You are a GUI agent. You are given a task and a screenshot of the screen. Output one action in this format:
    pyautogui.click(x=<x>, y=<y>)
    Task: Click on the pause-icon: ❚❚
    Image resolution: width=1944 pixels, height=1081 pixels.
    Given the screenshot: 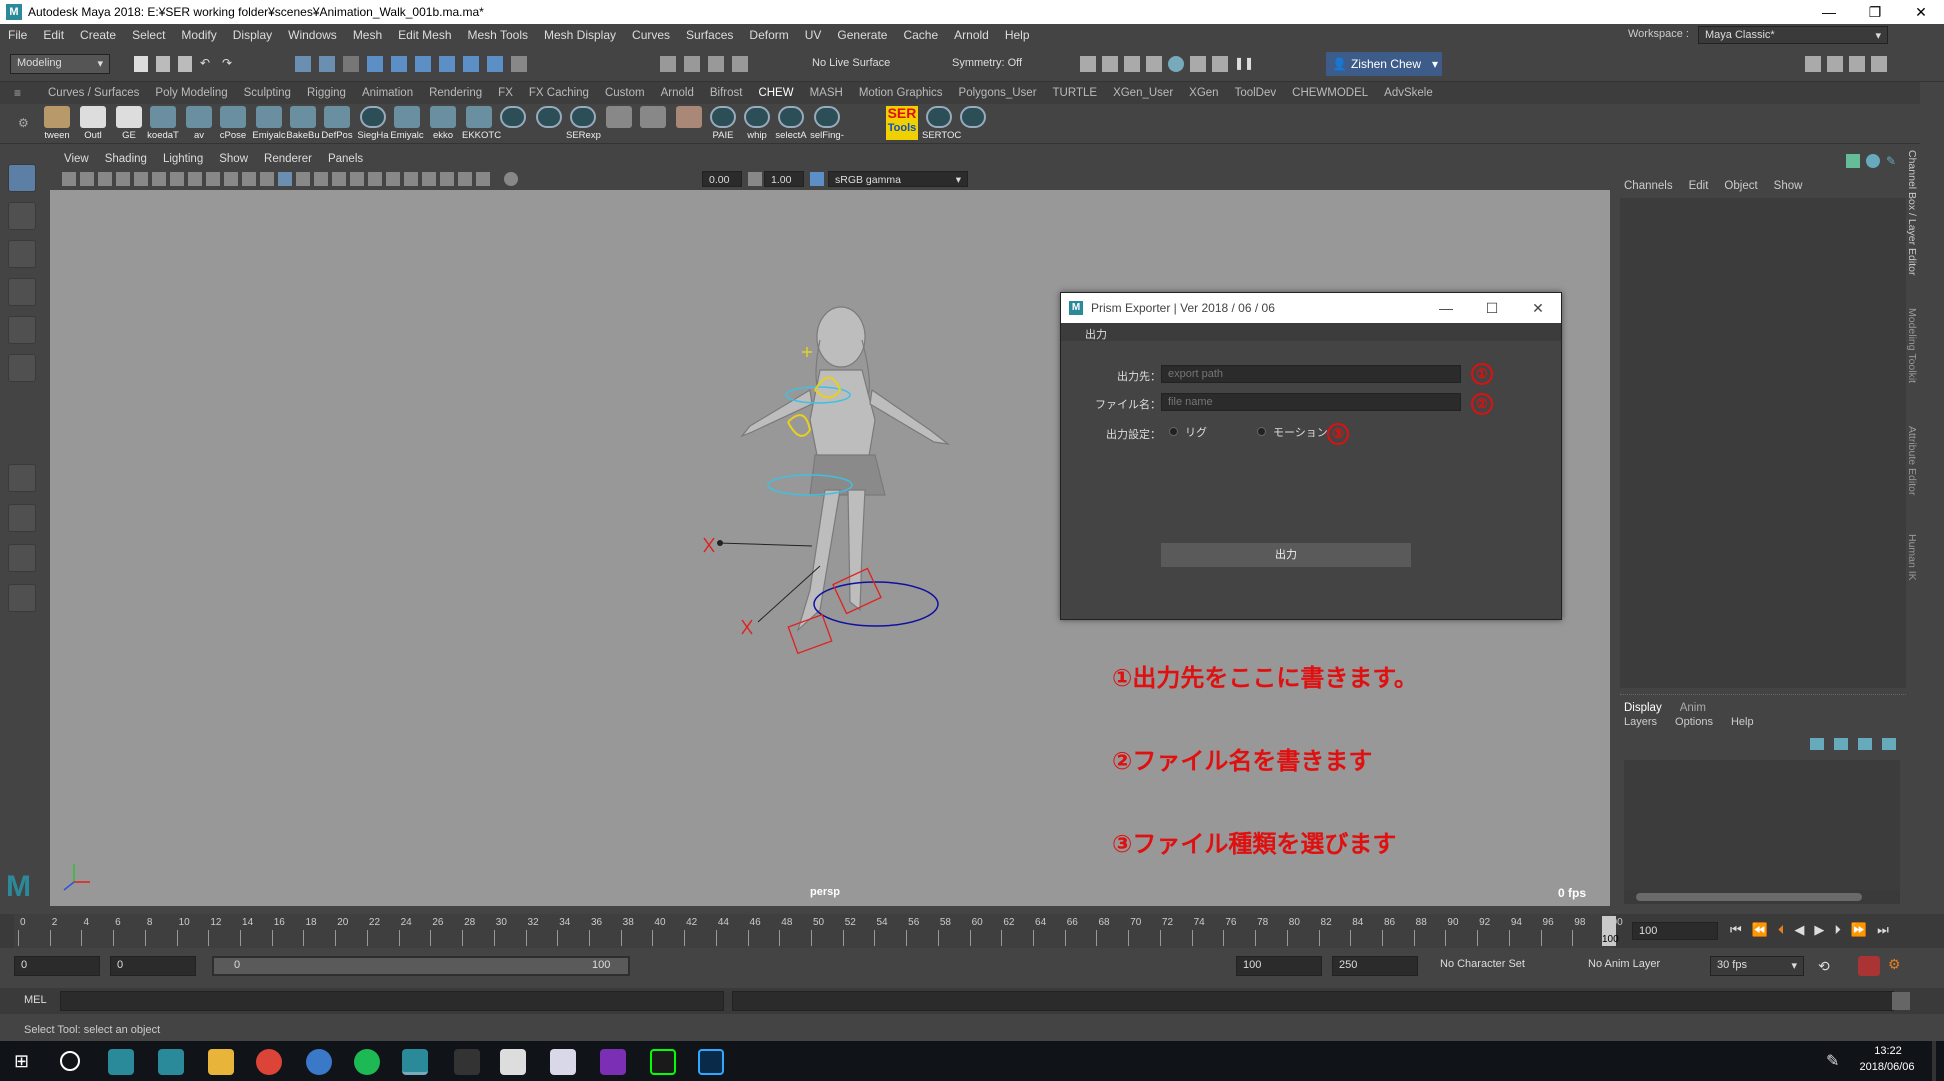 What is the action you would take?
    pyautogui.click(x=1244, y=64)
    